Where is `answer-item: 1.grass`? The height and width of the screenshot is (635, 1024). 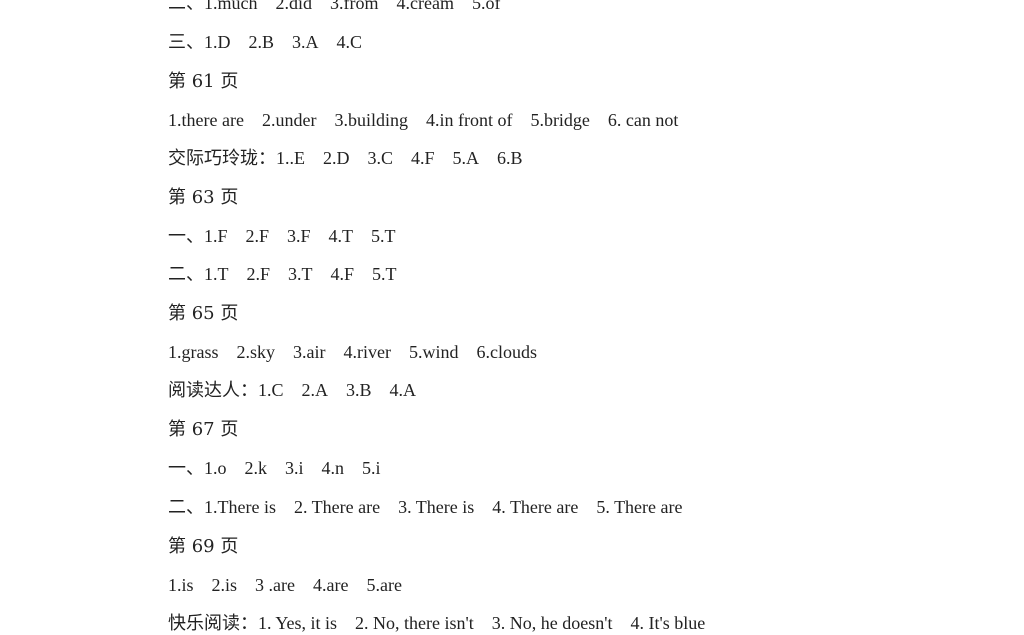
answer-item: 1.grass is located at coordinates (193, 352).